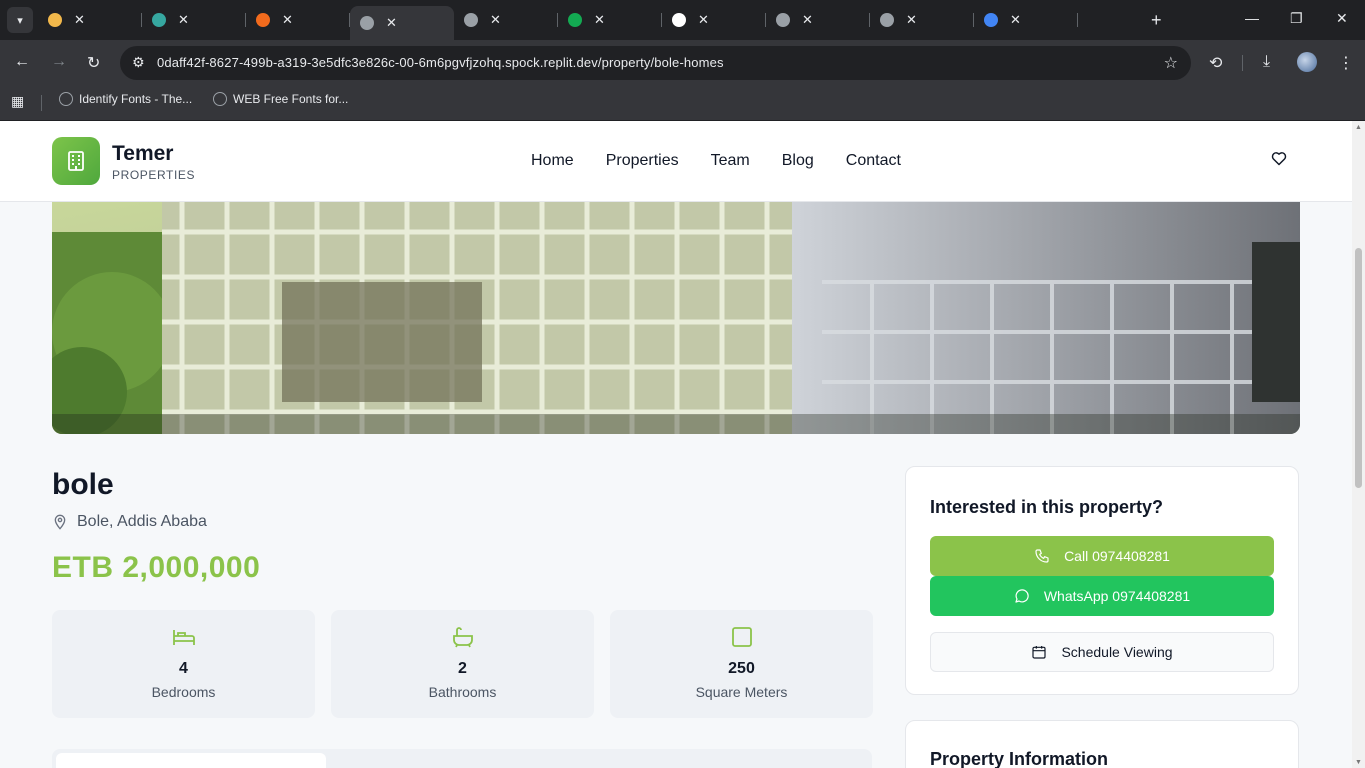  I want to click on building-icon, so click(76, 161).